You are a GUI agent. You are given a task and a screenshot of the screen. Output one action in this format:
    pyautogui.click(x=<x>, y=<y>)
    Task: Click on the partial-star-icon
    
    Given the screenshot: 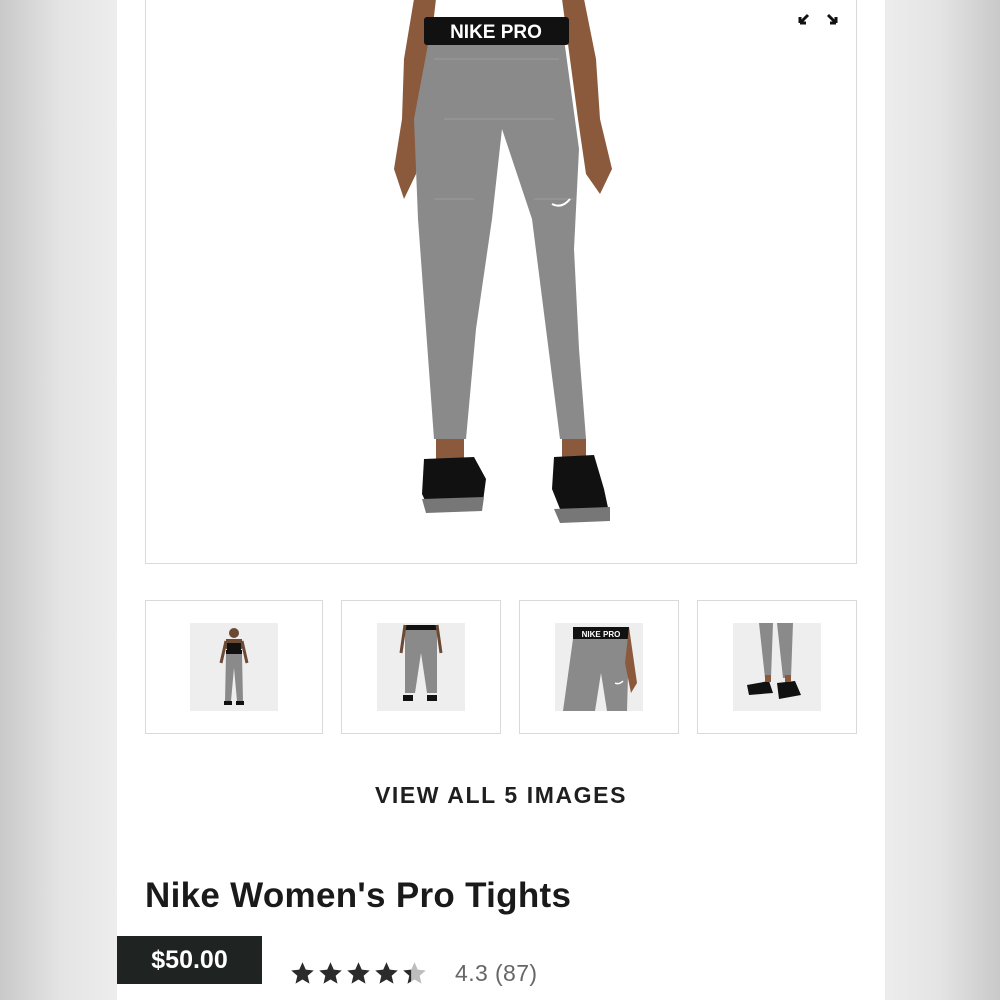 What is the action you would take?
    pyautogui.click(x=414, y=973)
    